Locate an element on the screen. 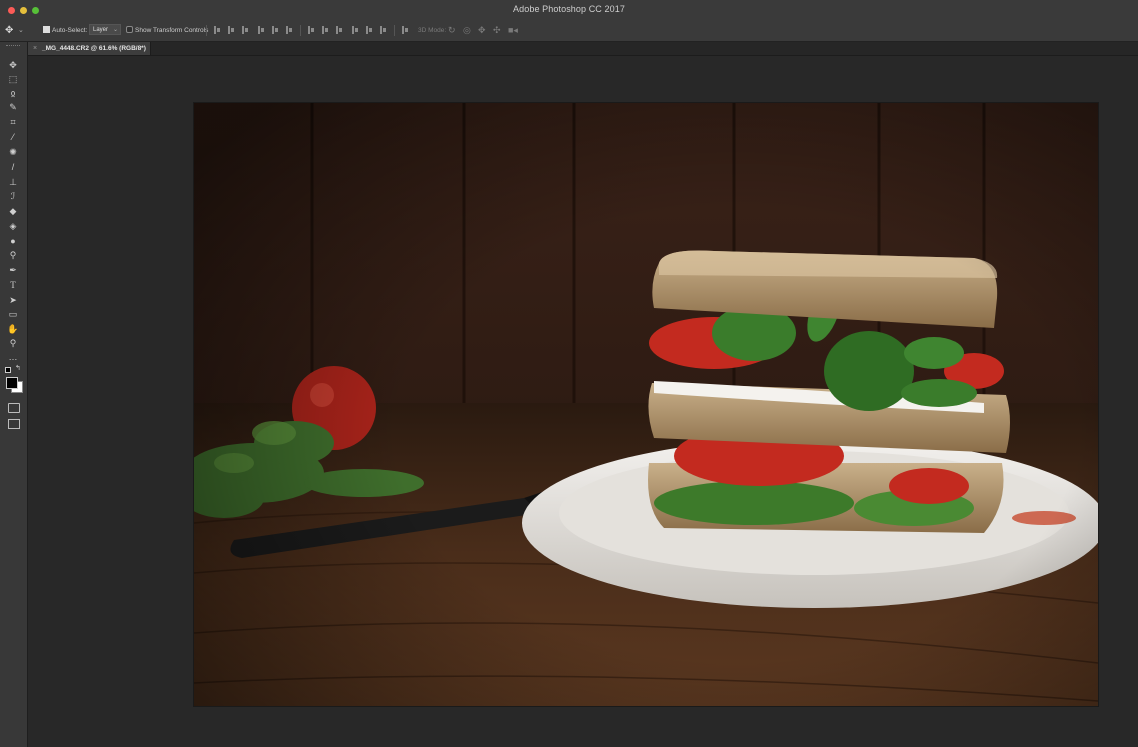  document-tab-title: _MG_4448.CR2 @ 61.6% (RGB/8*) is located at coordinates (94, 48).